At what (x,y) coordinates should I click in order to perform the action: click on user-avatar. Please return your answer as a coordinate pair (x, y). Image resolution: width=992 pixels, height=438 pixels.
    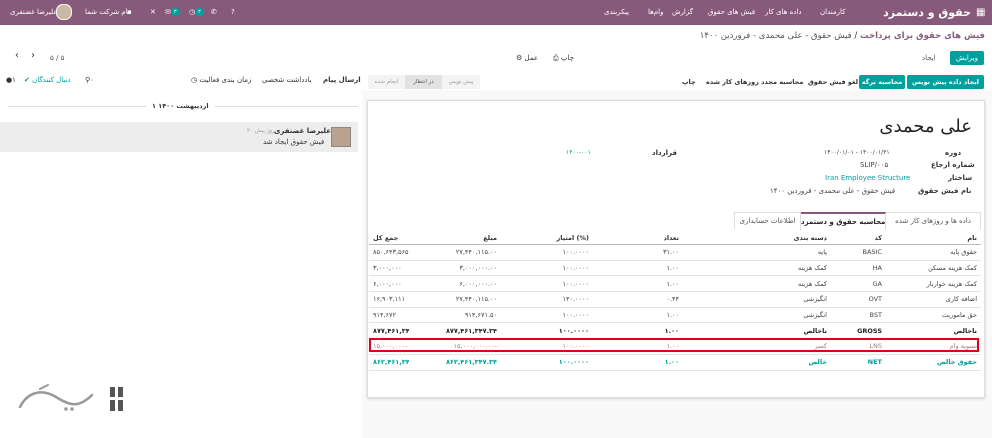
    Looking at the image, I should click on (64, 12).